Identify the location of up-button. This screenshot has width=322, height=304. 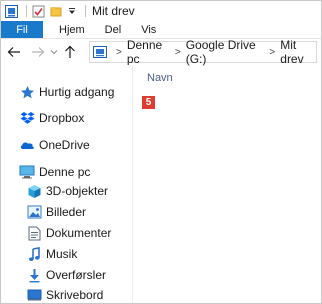
(70, 52).